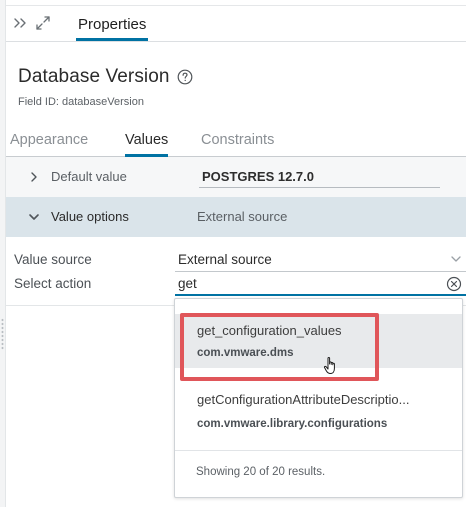 The width and height of the screenshot is (466, 507). I want to click on value-source-underline, so click(320, 271).